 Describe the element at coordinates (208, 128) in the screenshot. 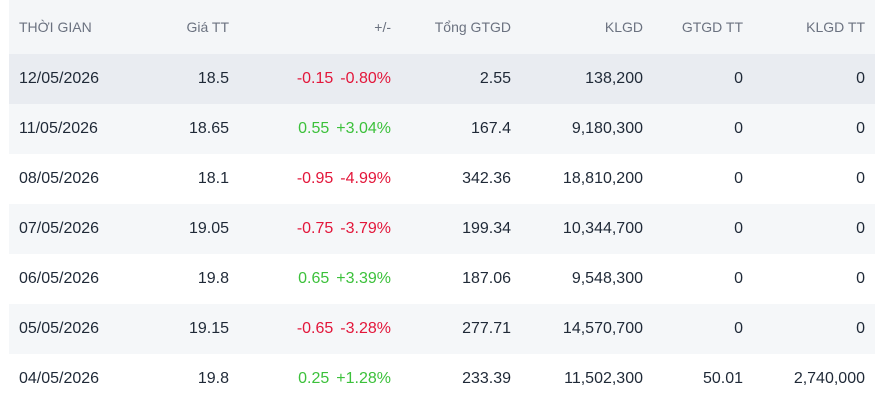

I see `cell-price: 18.65` at that location.